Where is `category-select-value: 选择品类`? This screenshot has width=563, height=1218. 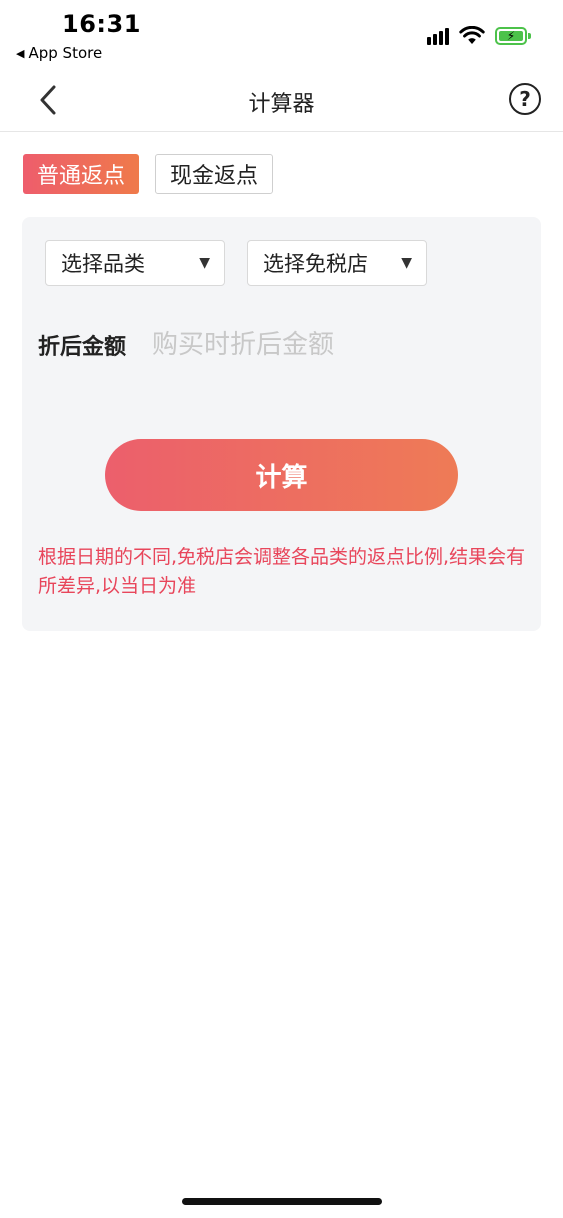
category-select-value: 选择品类 is located at coordinates (103, 264).